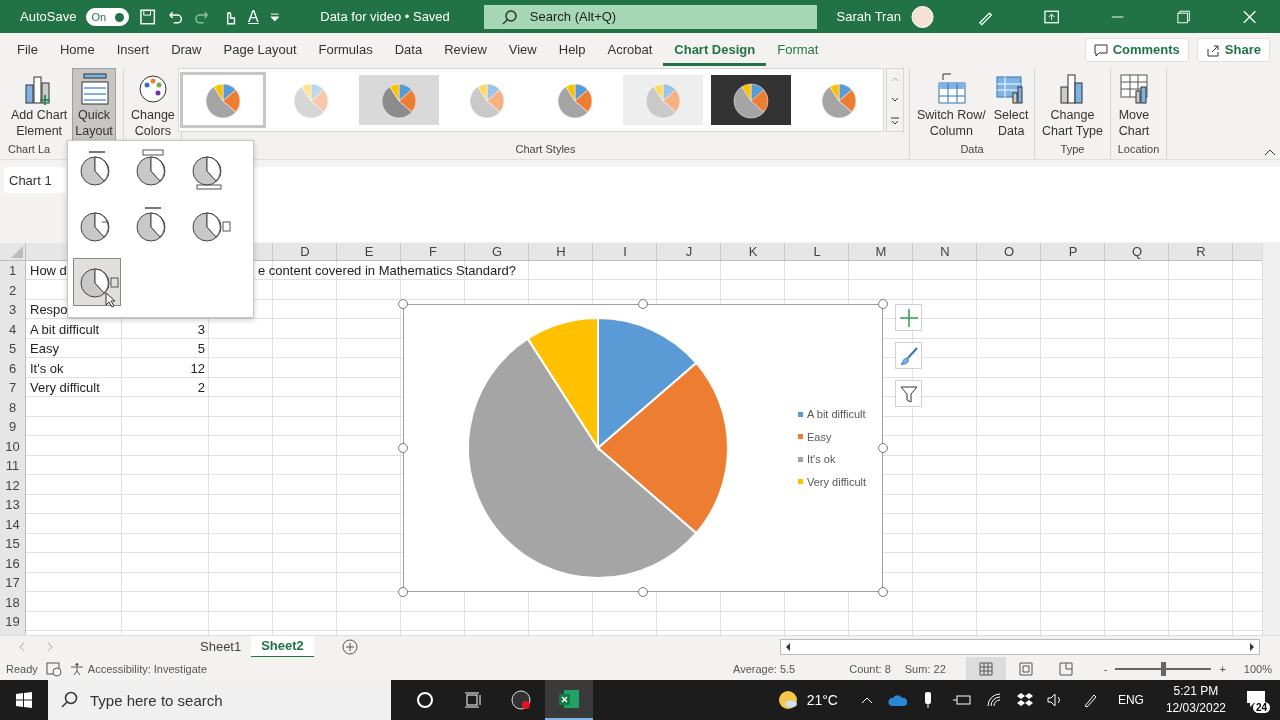 The height and width of the screenshot is (720, 1280). What do you see at coordinates (908, 317) in the screenshot?
I see `chart-elements-button` at bounding box center [908, 317].